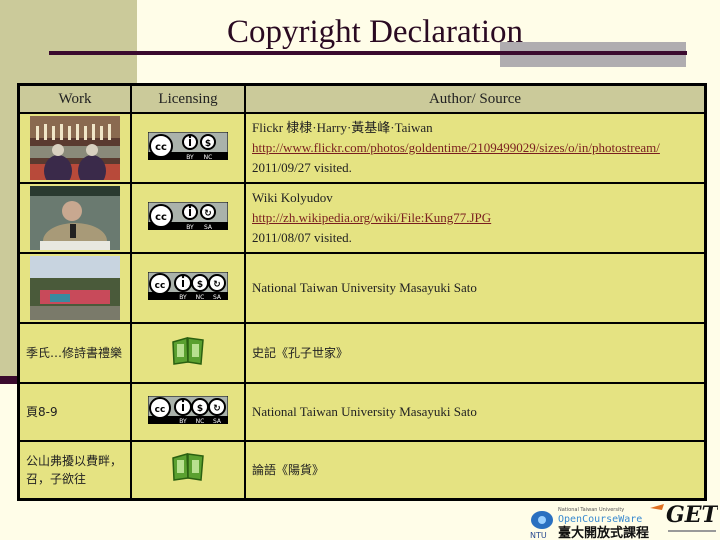 This screenshot has height=540, width=720. Describe the element at coordinates (74, 353) in the screenshot. I see `work-text: 季氏…修詩書禮樂` at that location.